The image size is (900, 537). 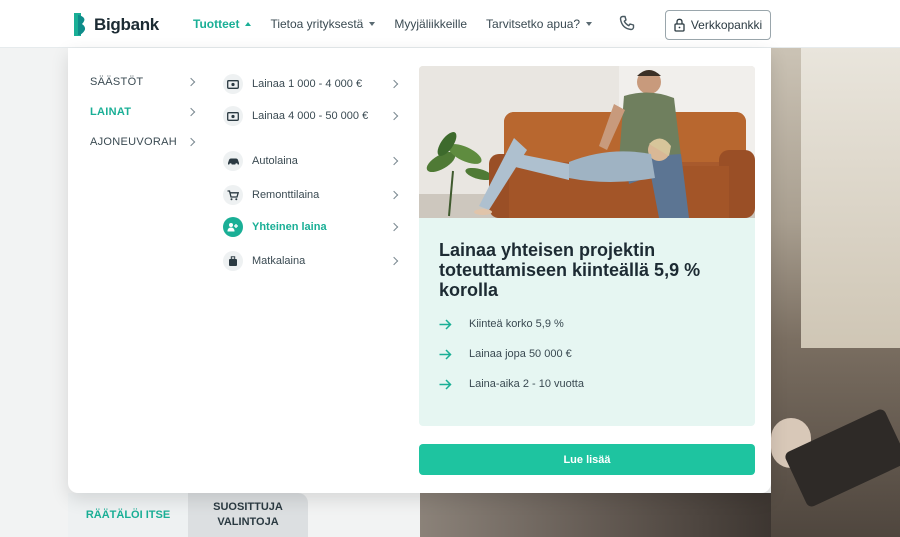 I want to click on background-photo, so click(x=835, y=292).